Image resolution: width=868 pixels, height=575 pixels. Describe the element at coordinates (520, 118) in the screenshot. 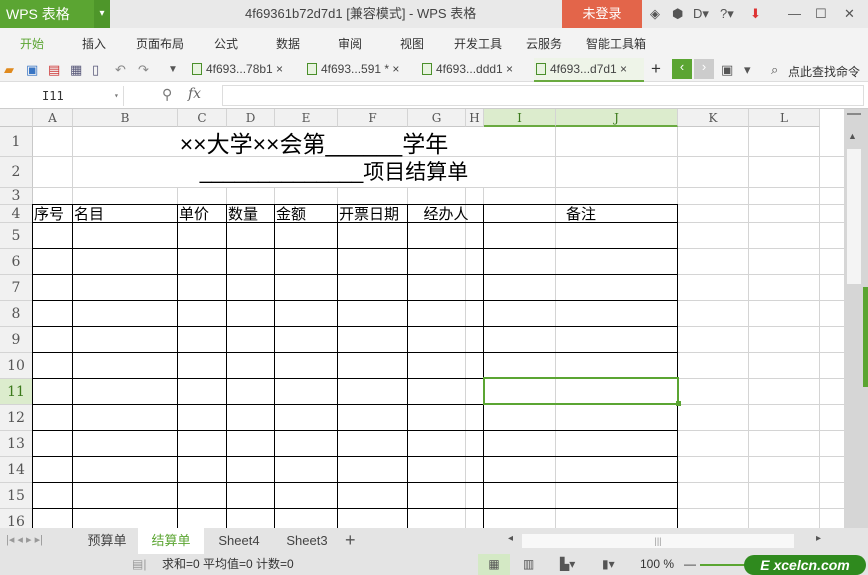

I see `column-header-I: I` at that location.